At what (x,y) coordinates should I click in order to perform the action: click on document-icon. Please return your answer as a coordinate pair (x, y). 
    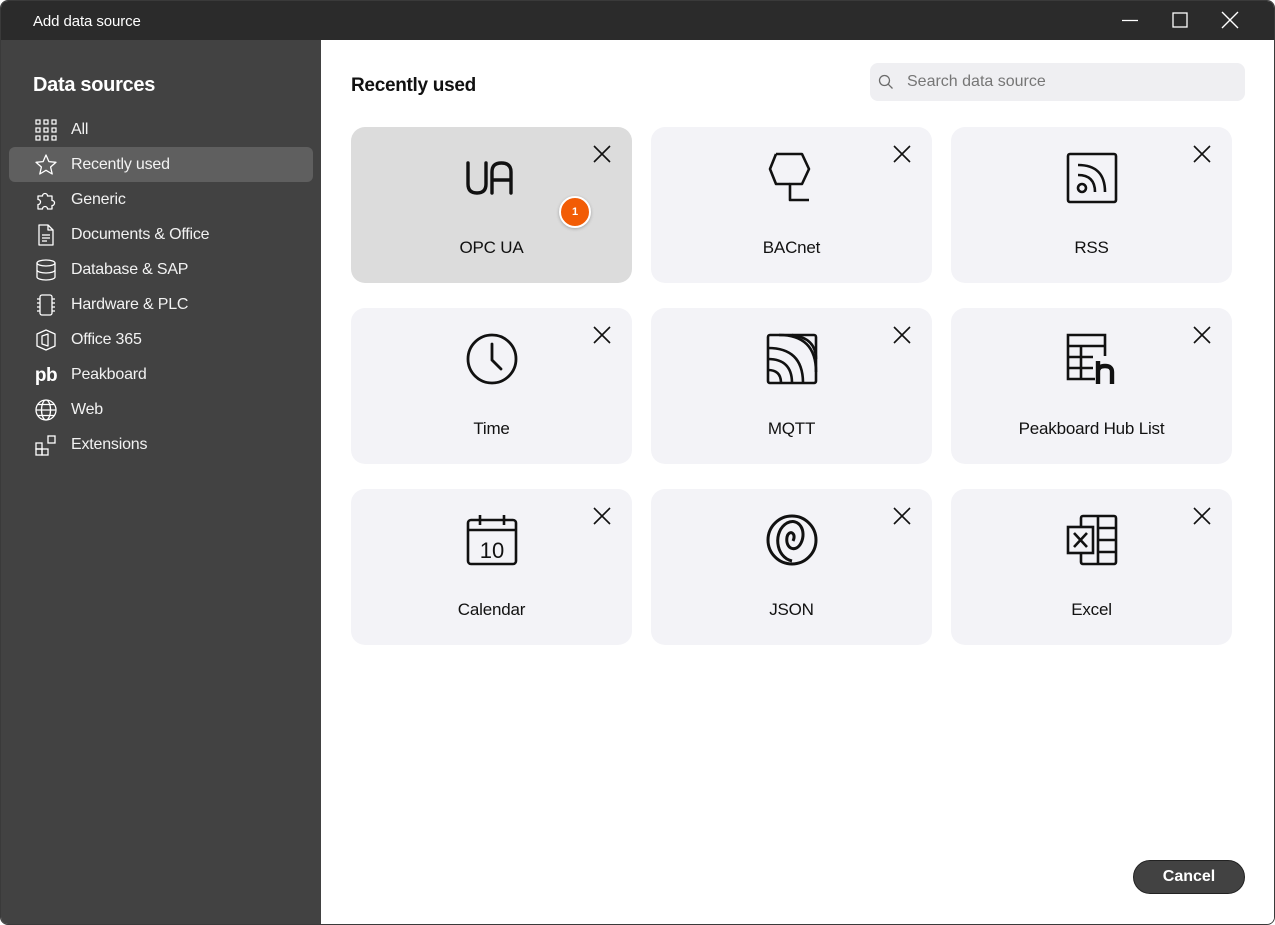
    Looking at the image, I should click on (46, 235).